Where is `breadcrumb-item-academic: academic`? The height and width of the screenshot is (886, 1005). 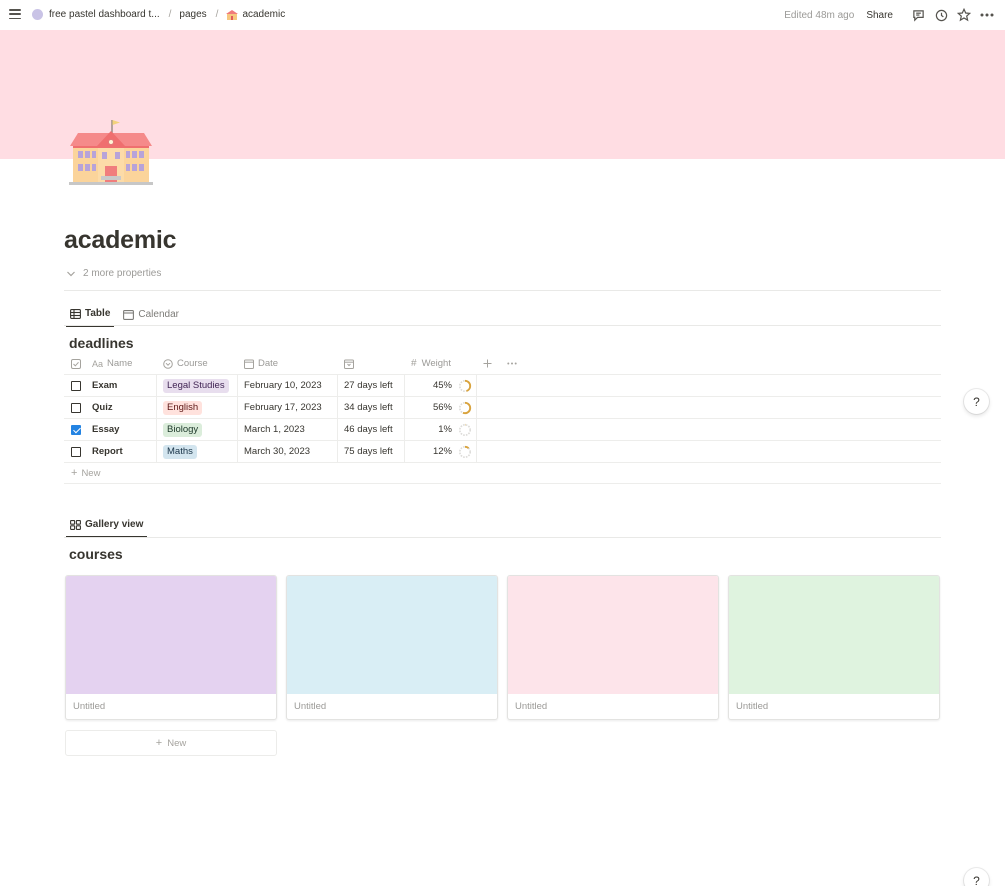
breadcrumb-item-academic: academic is located at coordinates (263, 14).